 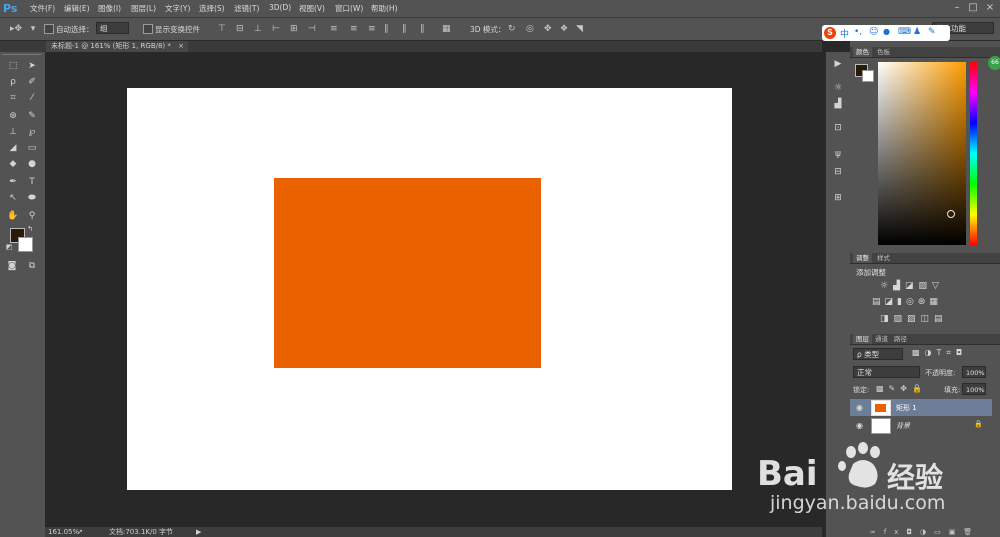 I want to click on hue-slider, so click(x=973, y=153).